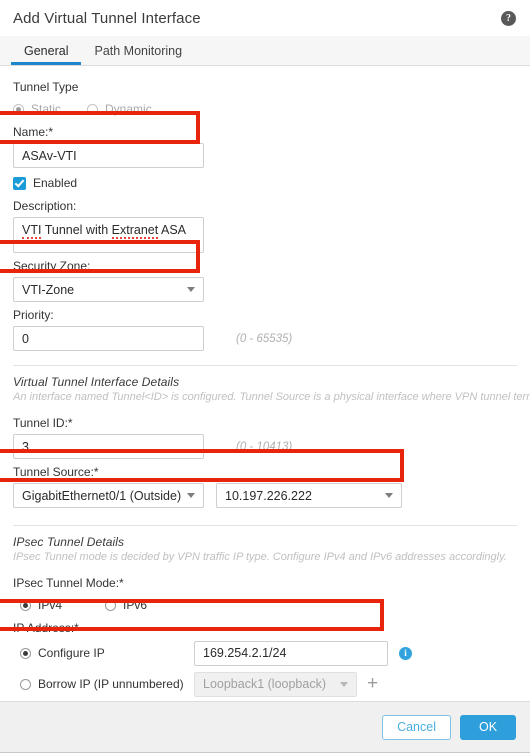 The height and width of the screenshot is (753, 530). What do you see at coordinates (96, 382) in the screenshot?
I see `vti-details-title: Virtual Tunnel Interface Details` at bounding box center [96, 382].